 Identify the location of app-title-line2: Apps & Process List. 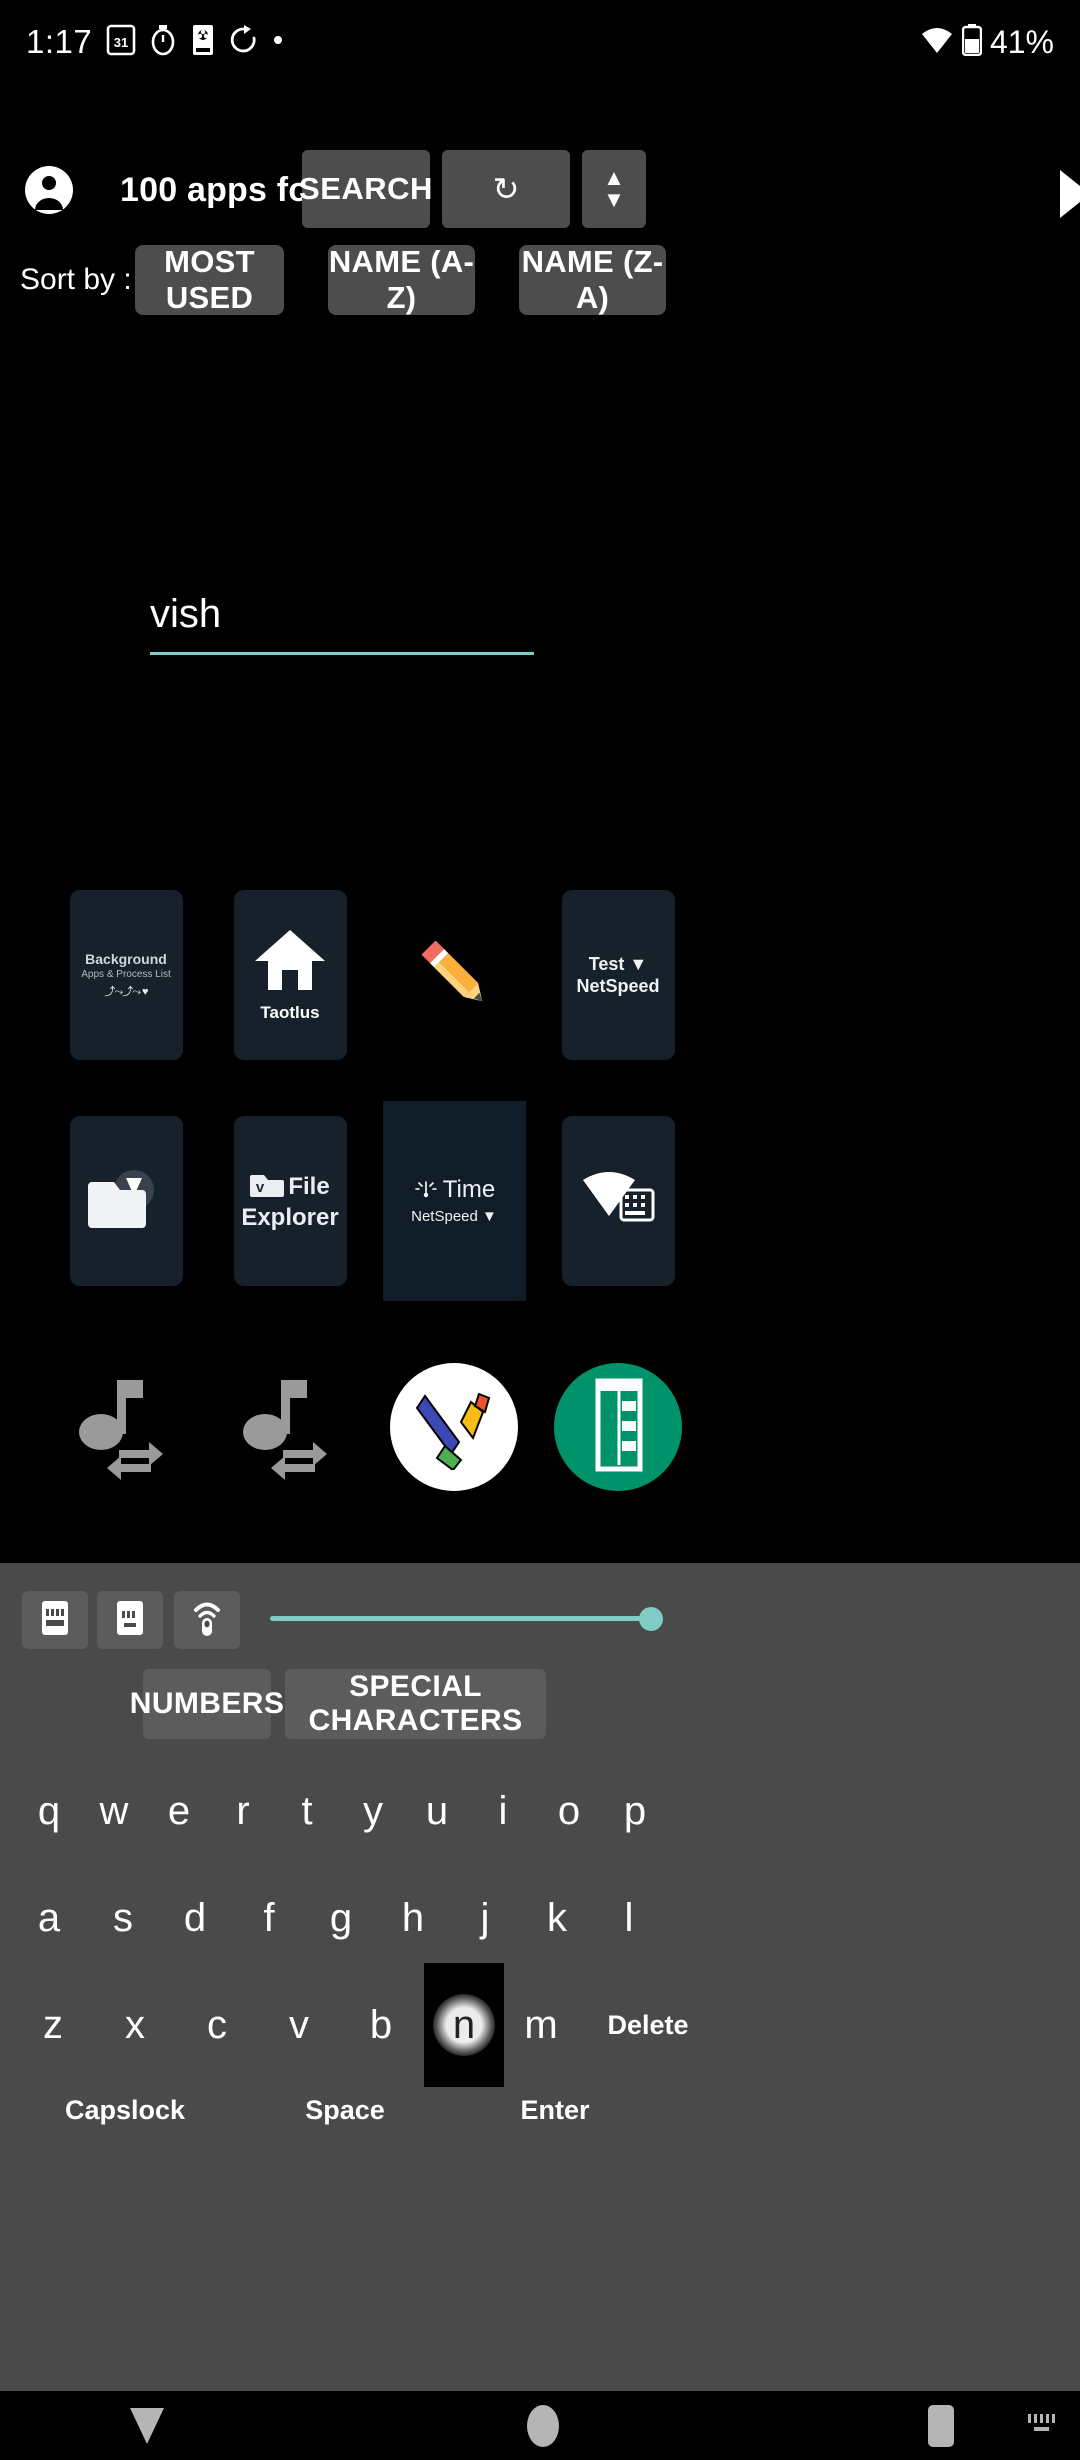
(126, 974).